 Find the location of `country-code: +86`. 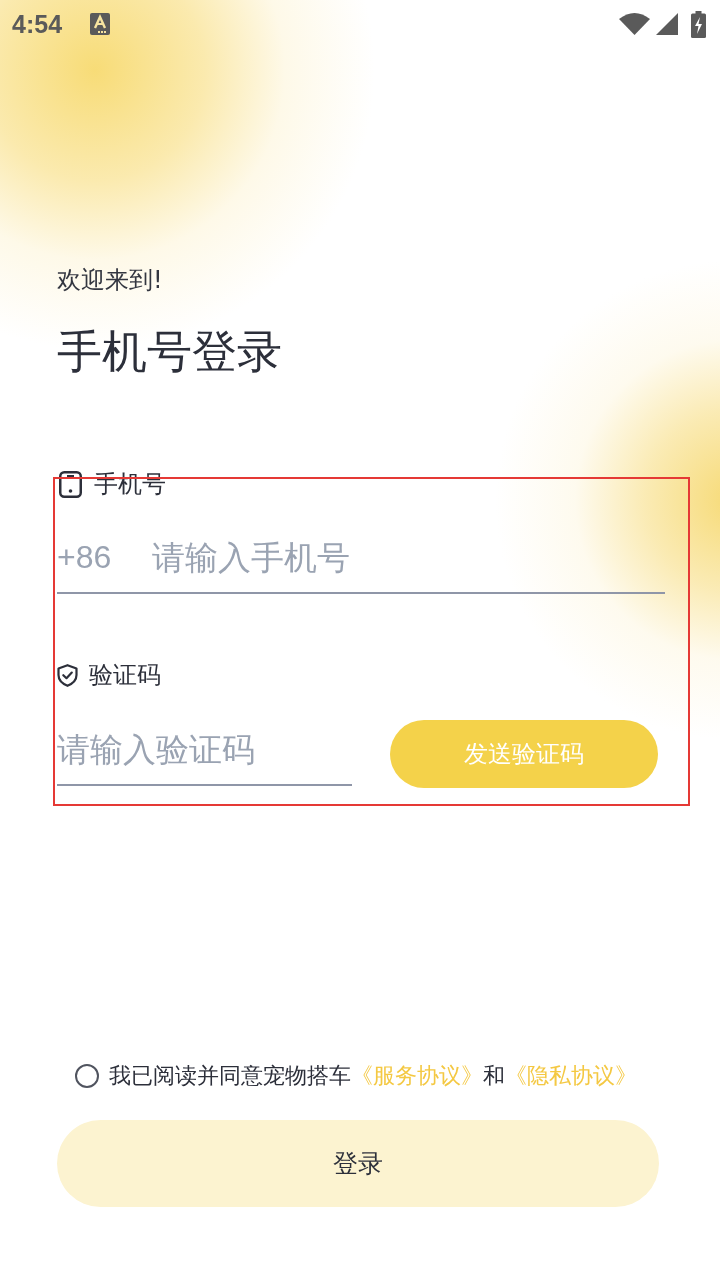

country-code: +86 is located at coordinates (104, 558).